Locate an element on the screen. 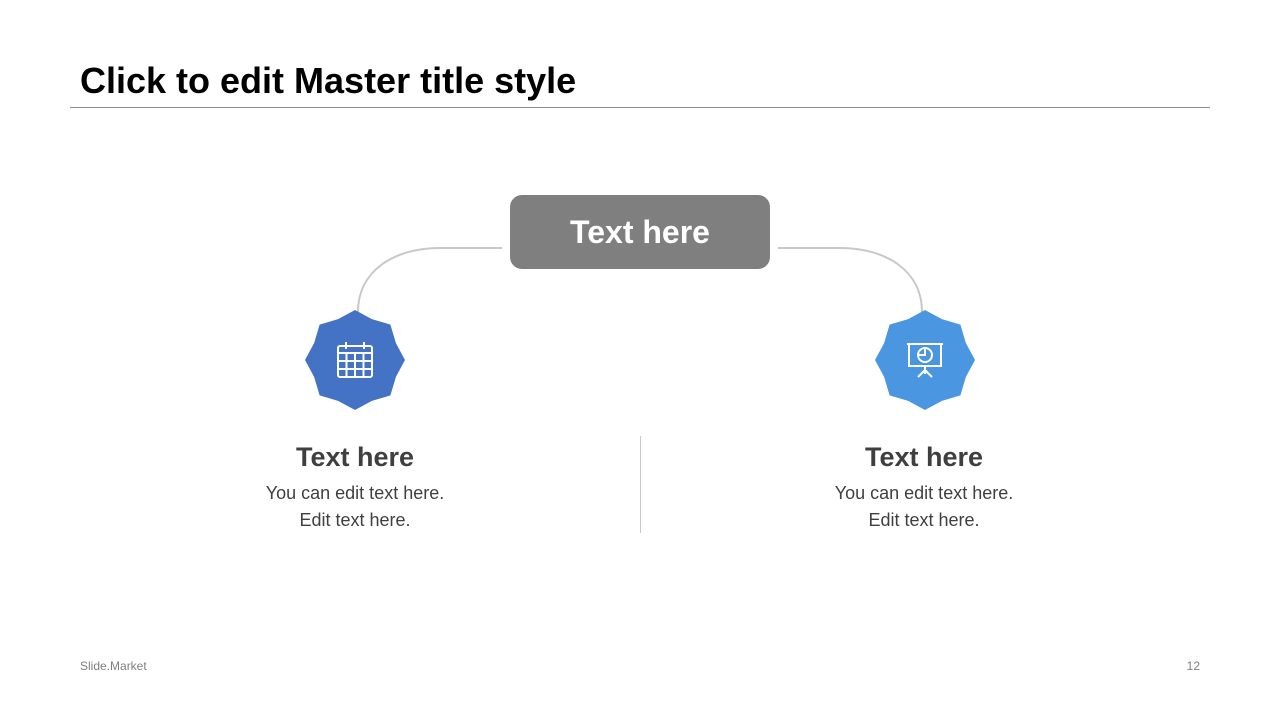 The image size is (1280, 720). right-desc-line2: Edit text here. is located at coordinates (924, 520).